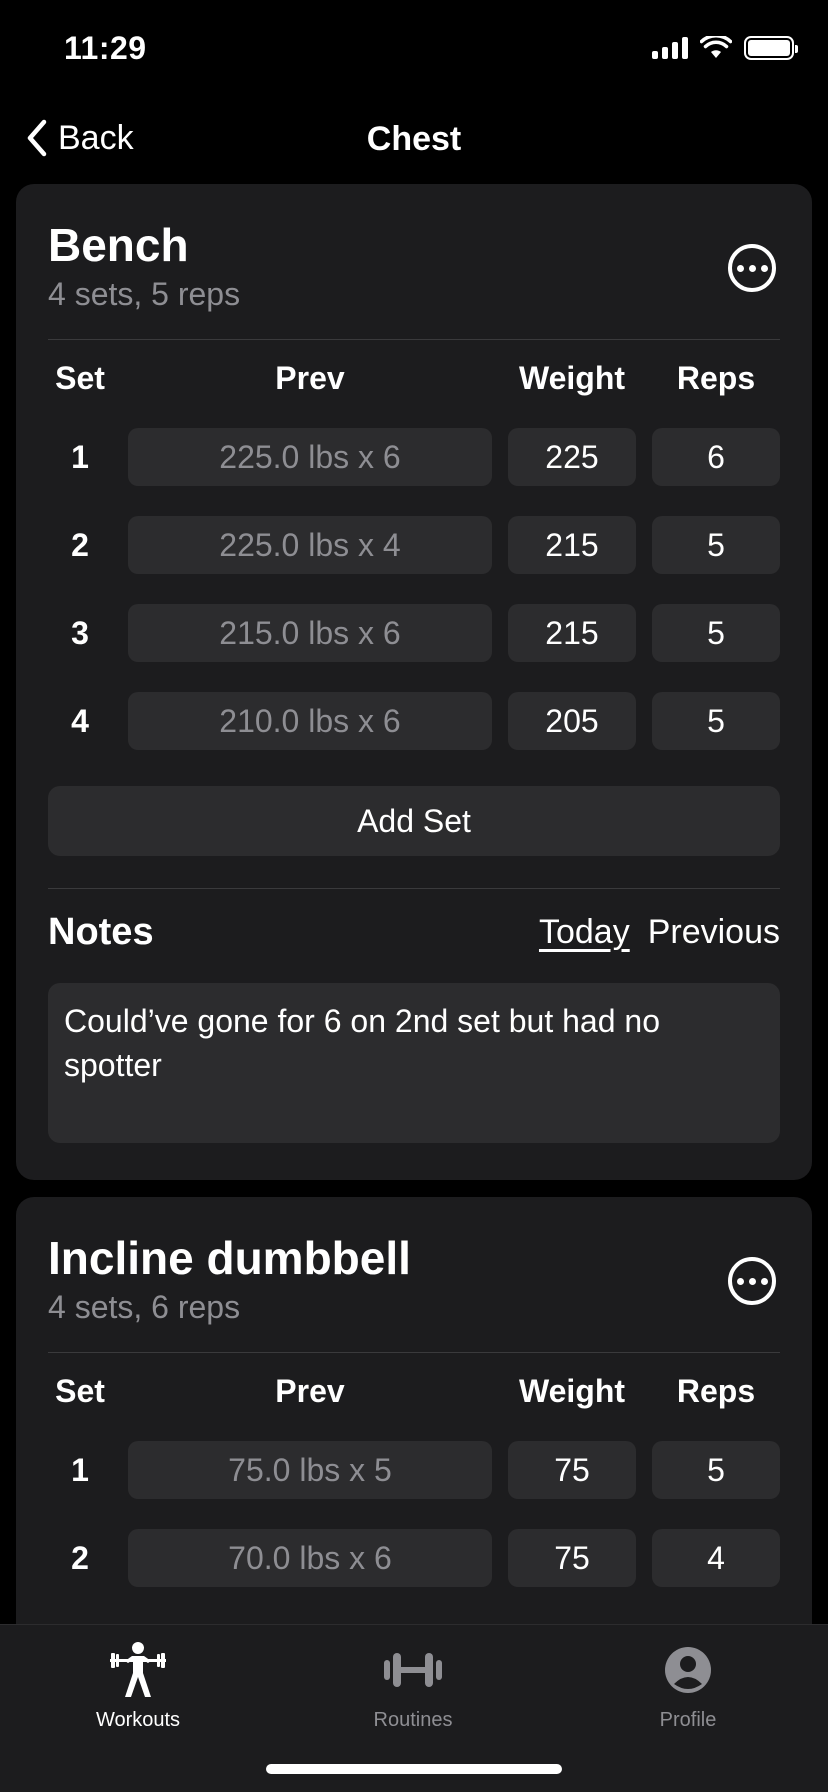 This screenshot has height=1792, width=828. What do you see at coordinates (716, 47) in the screenshot?
I see `wifi-icon` at bounding box center [716, 47].